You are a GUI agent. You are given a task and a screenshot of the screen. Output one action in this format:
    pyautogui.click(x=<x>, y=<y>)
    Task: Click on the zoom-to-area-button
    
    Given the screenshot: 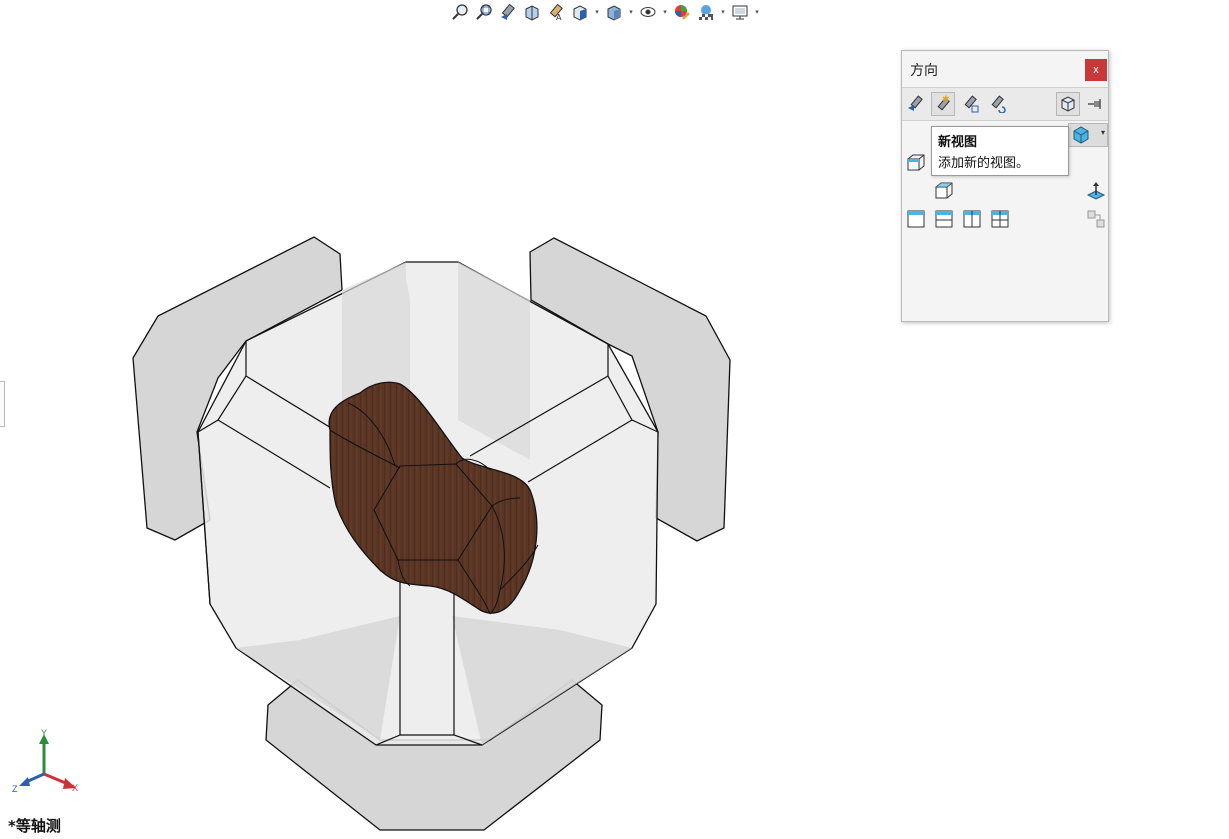 What is the action you would take?
    pyautogui.click(x=484, y=12)
    